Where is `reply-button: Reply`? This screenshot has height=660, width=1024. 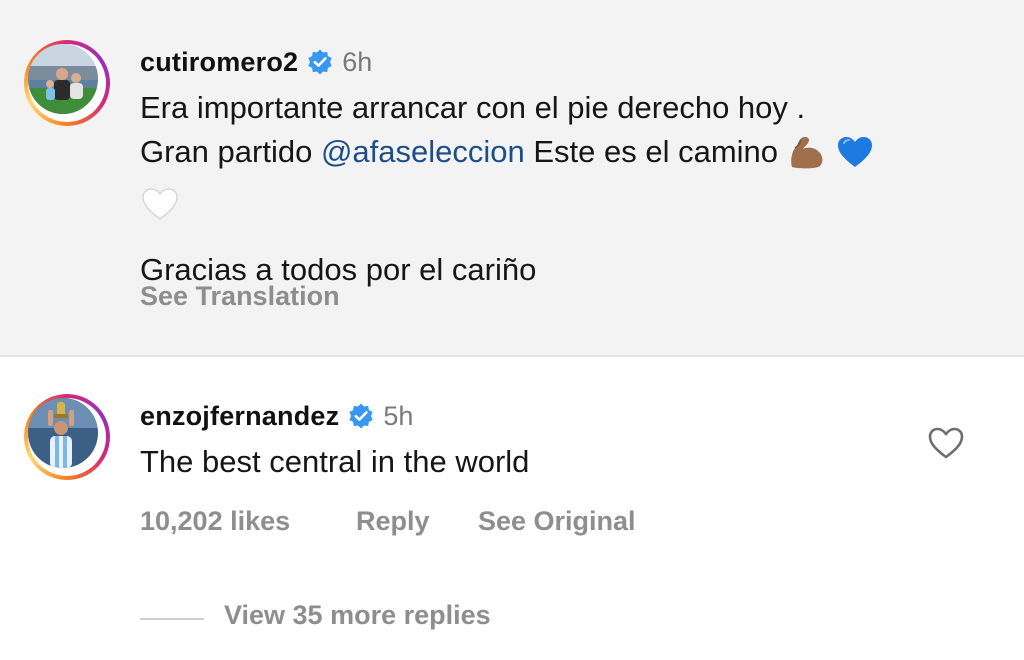
reply-button: Reply is located at coordinates (393, 521).